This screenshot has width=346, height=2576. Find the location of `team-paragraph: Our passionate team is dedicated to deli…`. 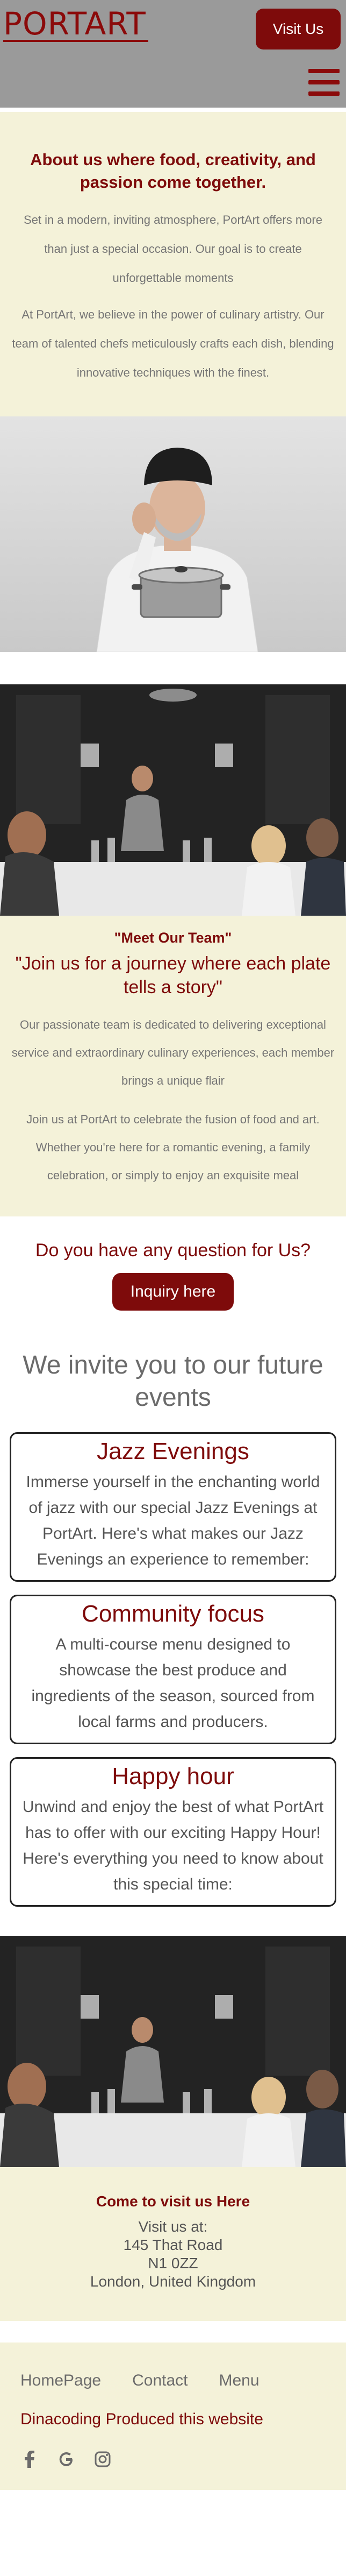

team-paragraph: Our passionate team is dedicated to deli… is located at coordinates (173, 1052).